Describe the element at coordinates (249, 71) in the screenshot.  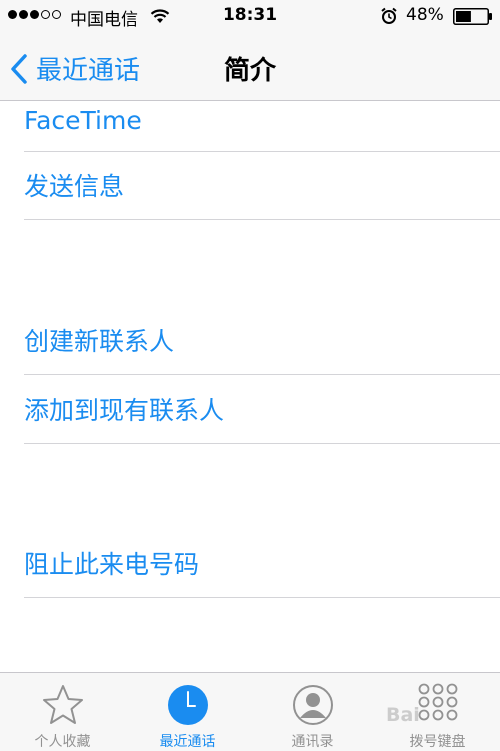
I see `page-title: 简介` at that location.